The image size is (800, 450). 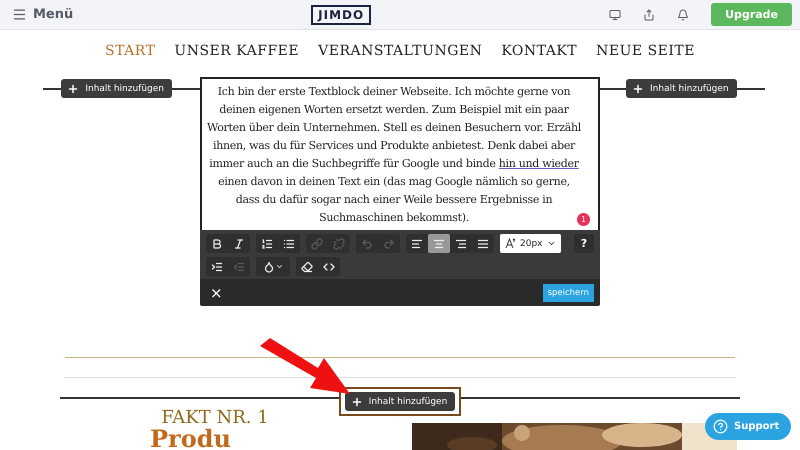 What do you see at coordinates (307, 266) in the screenshot?
I see `eraser-icon` at bounding box center [307, 266].